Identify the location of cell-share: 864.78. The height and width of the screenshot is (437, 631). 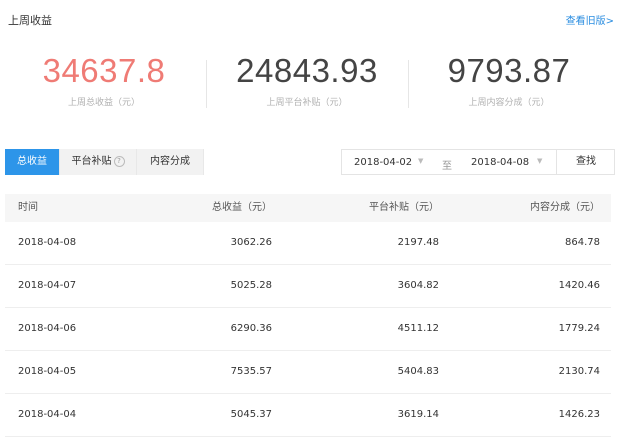
(582, 242).